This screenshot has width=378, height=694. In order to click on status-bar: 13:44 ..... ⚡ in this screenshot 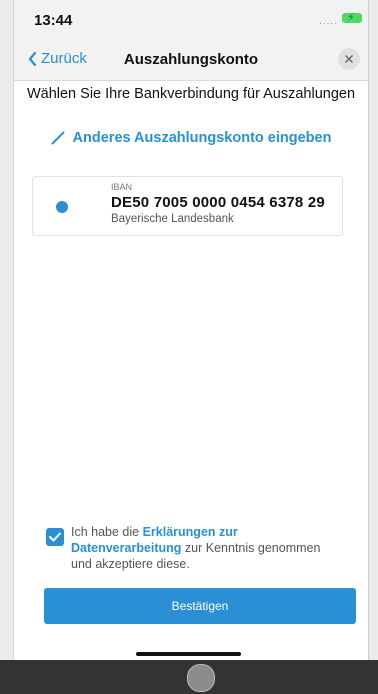, I will do `click(191, 20)`.